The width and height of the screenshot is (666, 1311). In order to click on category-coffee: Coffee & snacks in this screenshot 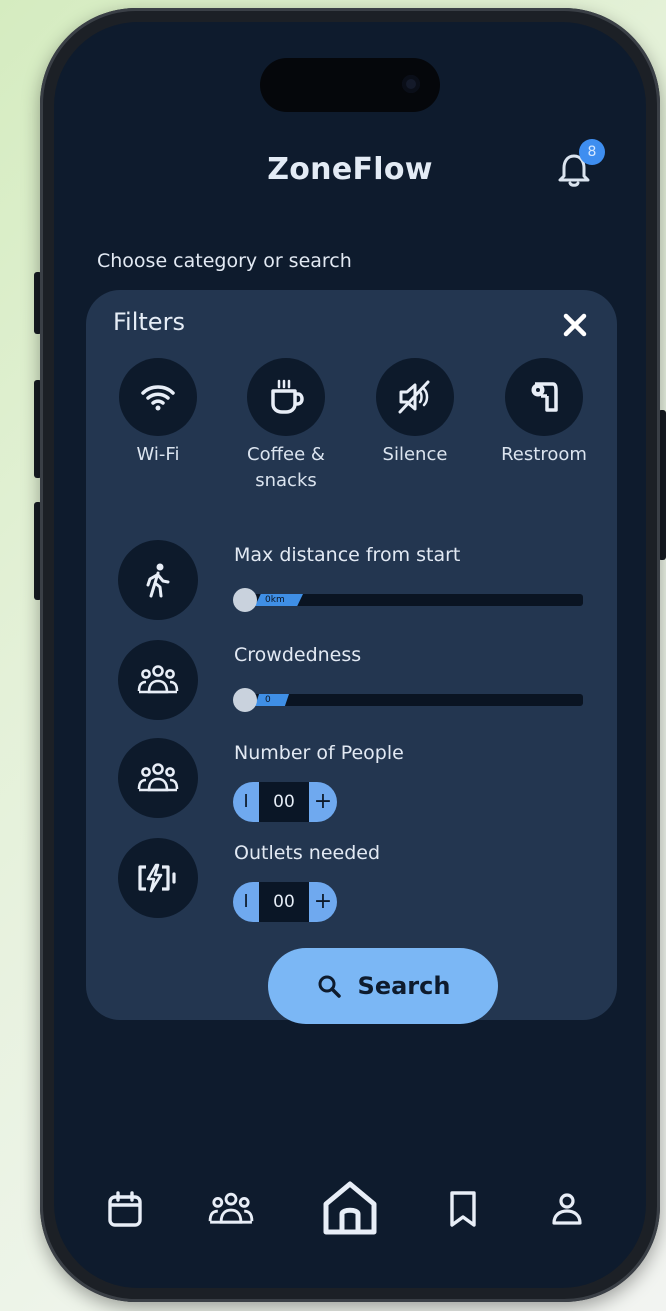, I will do `click(286, 426)`.